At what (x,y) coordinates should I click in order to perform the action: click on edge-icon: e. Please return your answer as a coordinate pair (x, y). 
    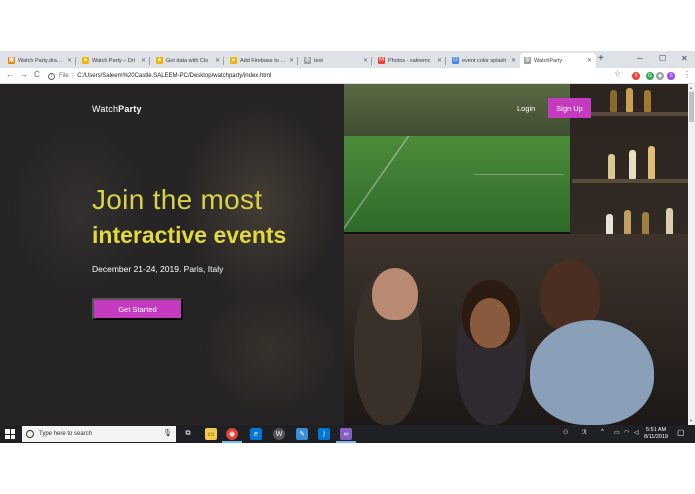
    Looking at the image, I should click on (256, 434).